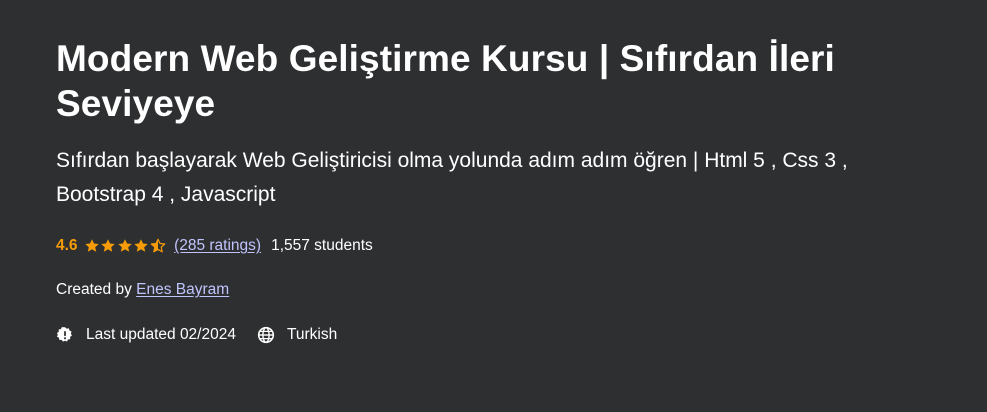 The width and height of the screenshot is (987, 412). I want to click on alert-badge-icon, so click(64, 334).